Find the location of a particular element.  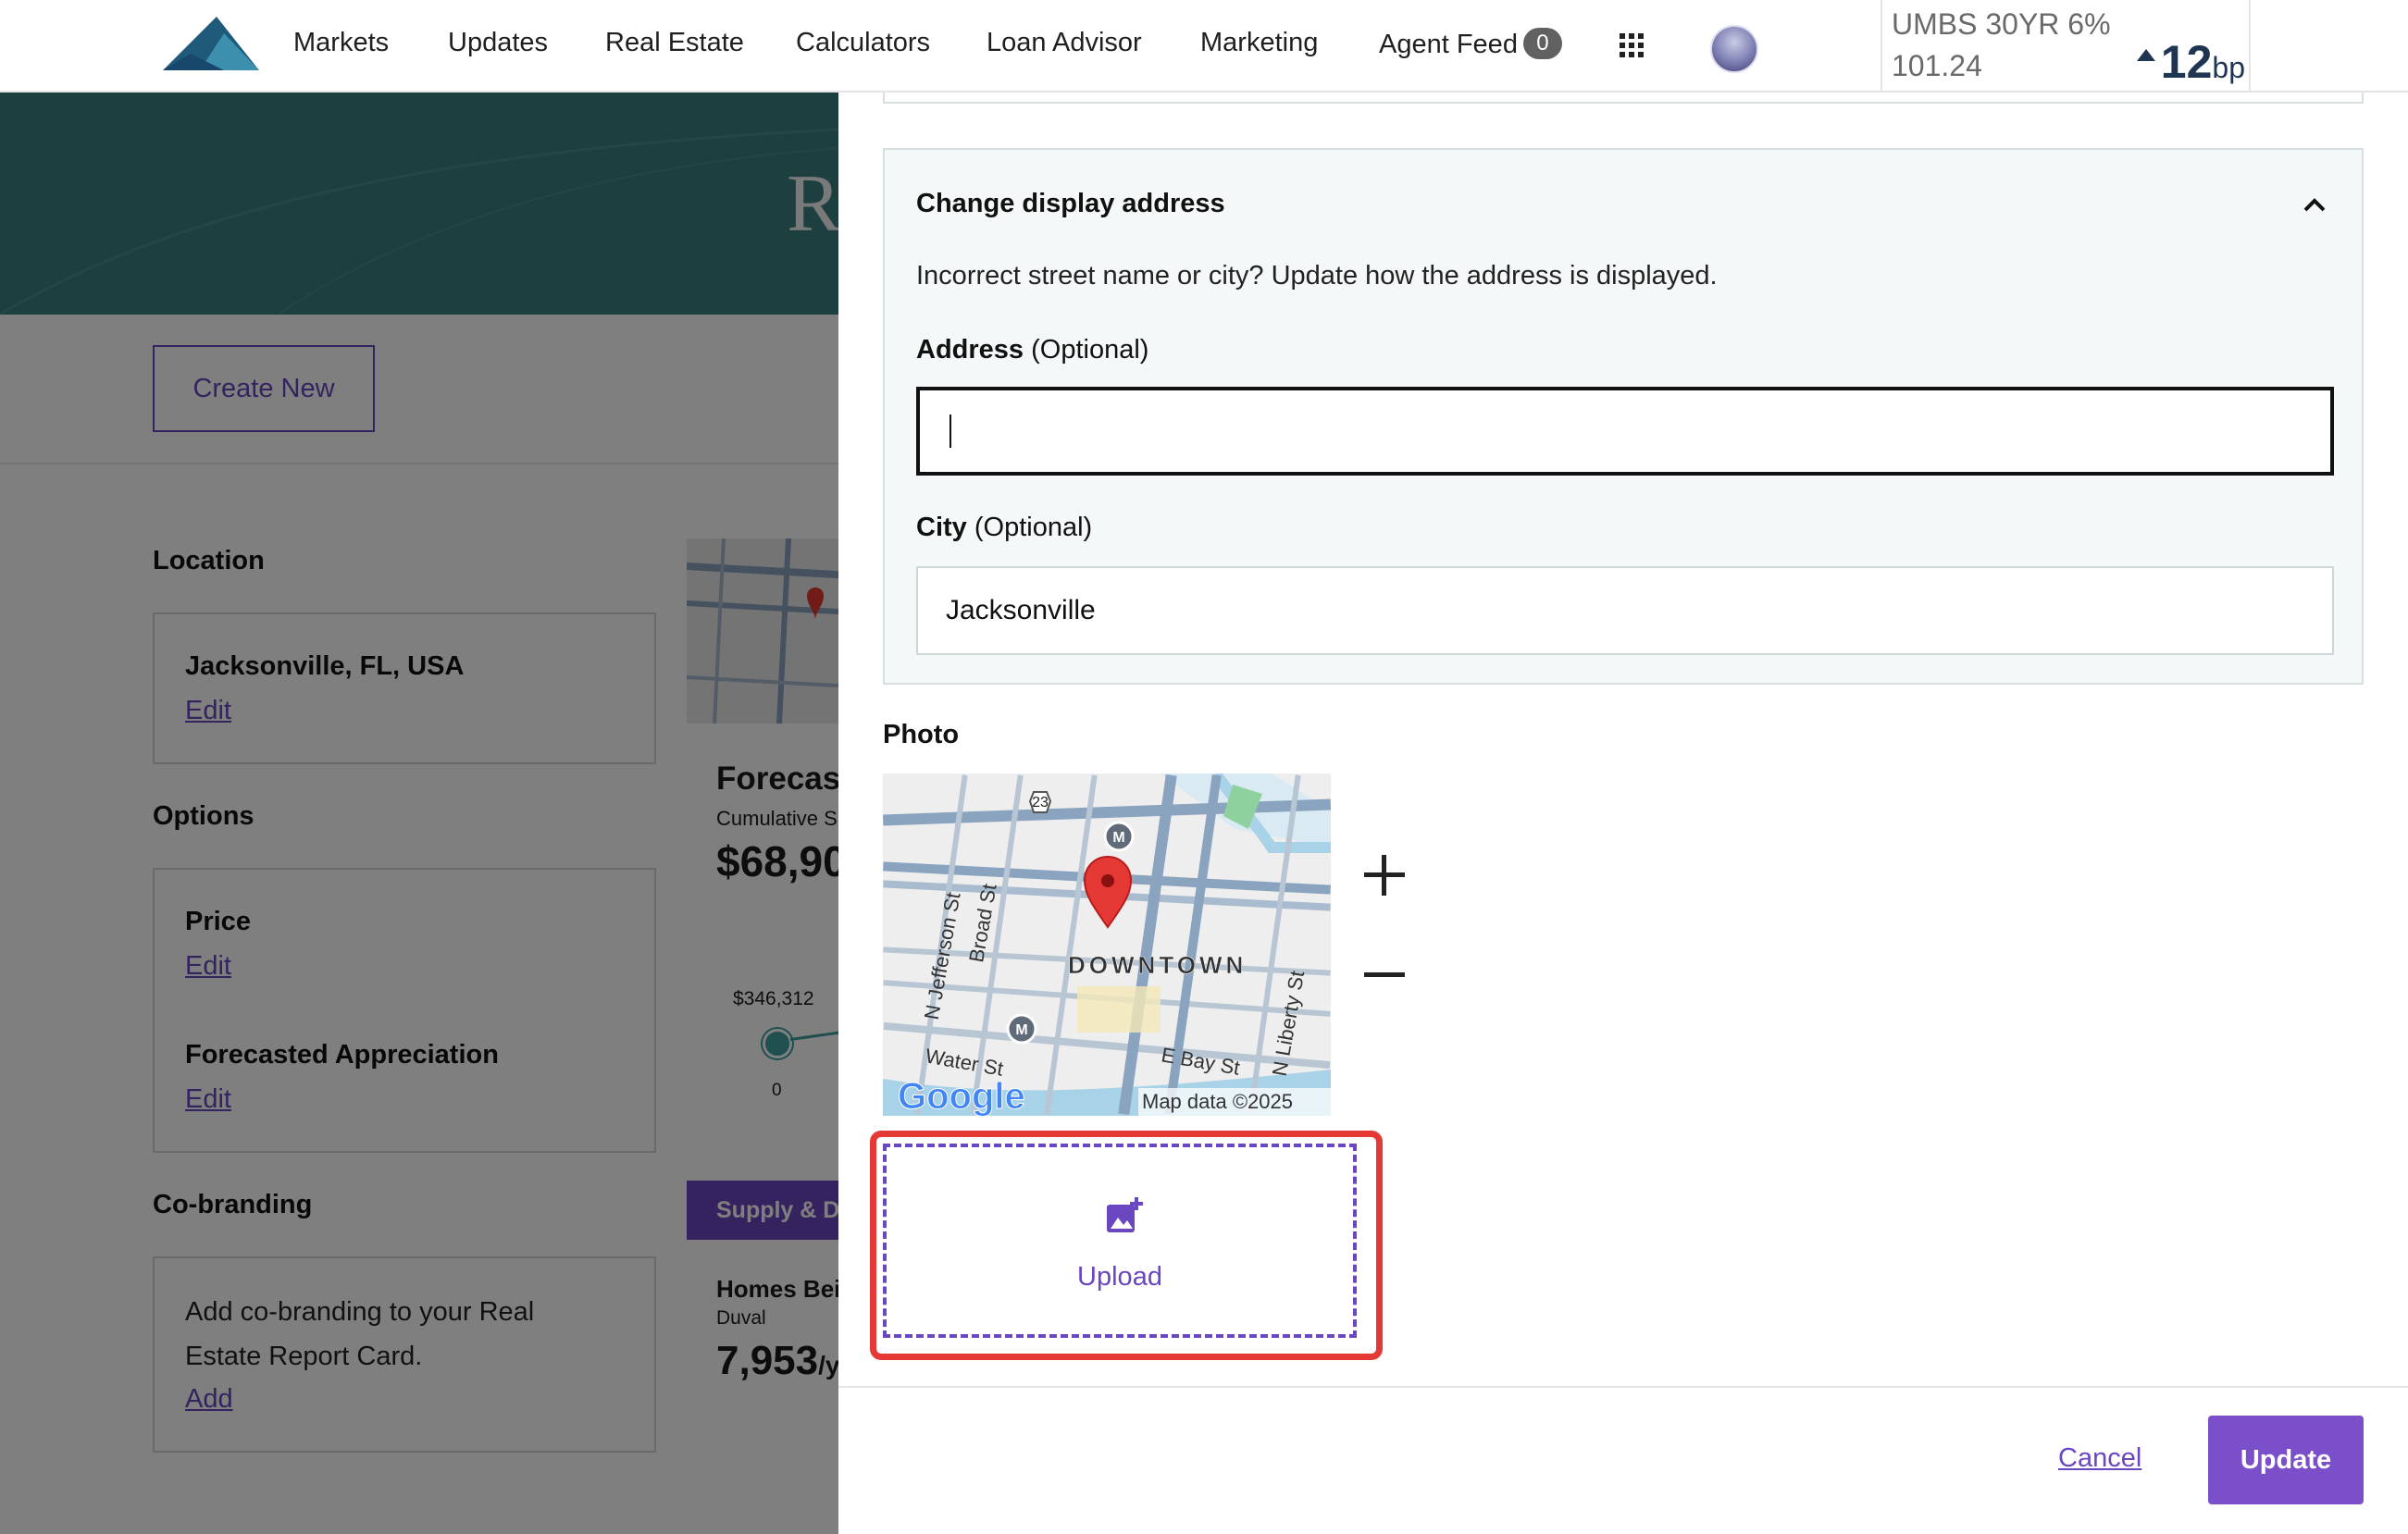

nav-marketing: Marketing is located at coordinates (1259, 43).